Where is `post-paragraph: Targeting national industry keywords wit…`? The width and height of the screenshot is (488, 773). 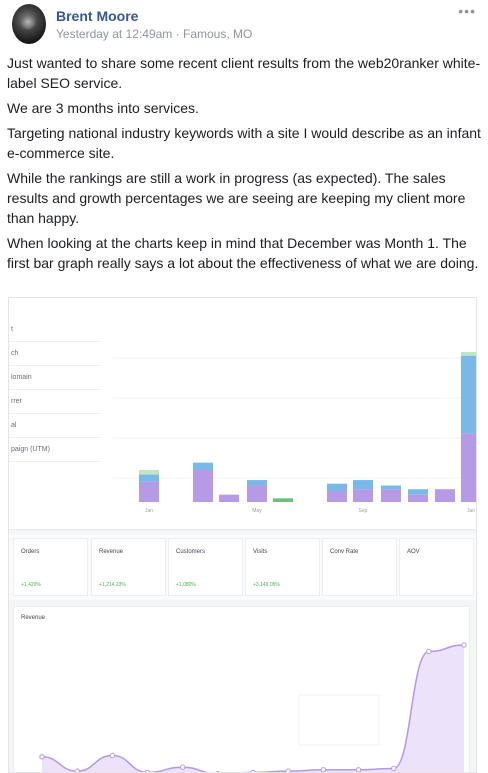 post-paragraph: Targeting national industry keywords wit… is located at coordinates (244, 143).